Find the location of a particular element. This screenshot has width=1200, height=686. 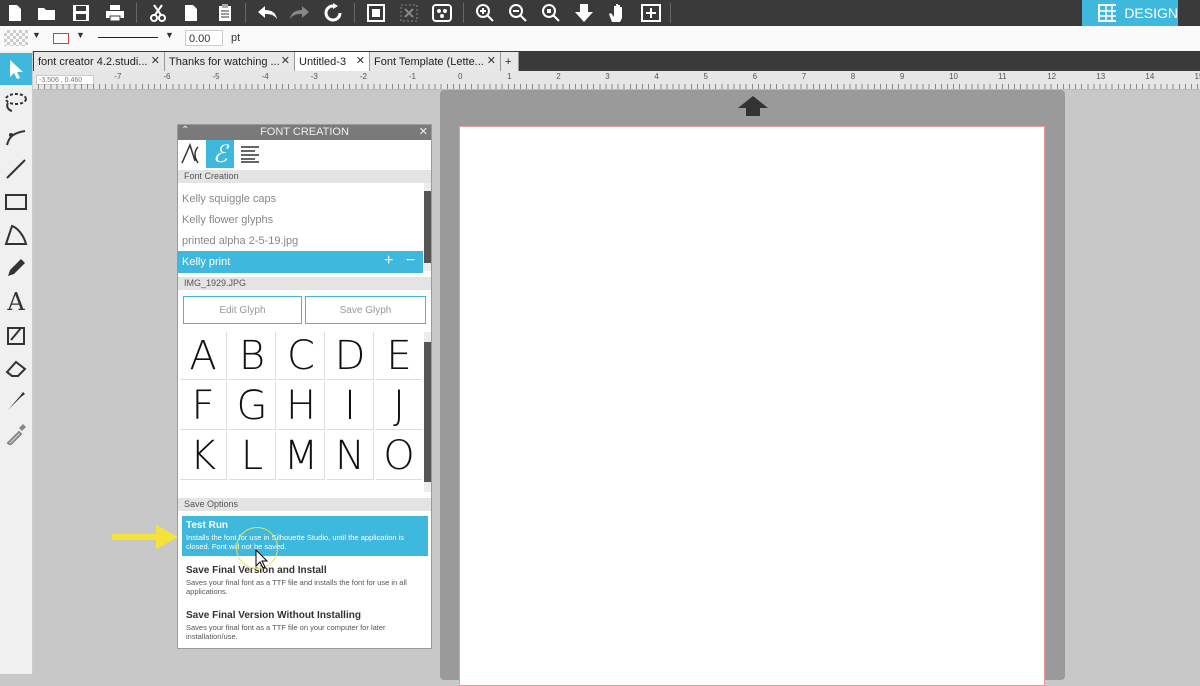

tab-untitled-3: Untitled-3✕ is located at coordinates (332, 61).